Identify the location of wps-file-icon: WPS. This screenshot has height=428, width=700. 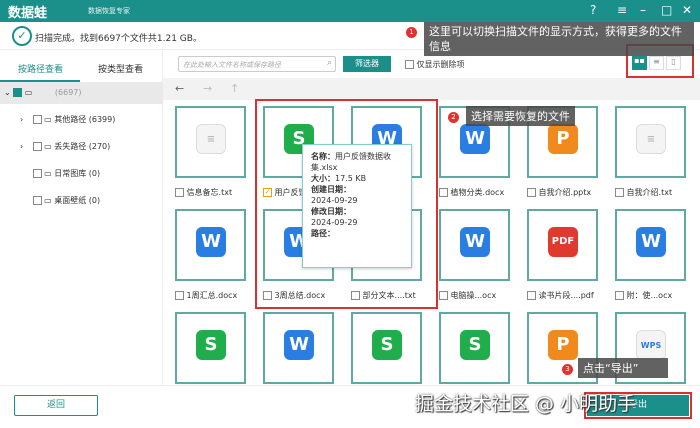
(651, 345).